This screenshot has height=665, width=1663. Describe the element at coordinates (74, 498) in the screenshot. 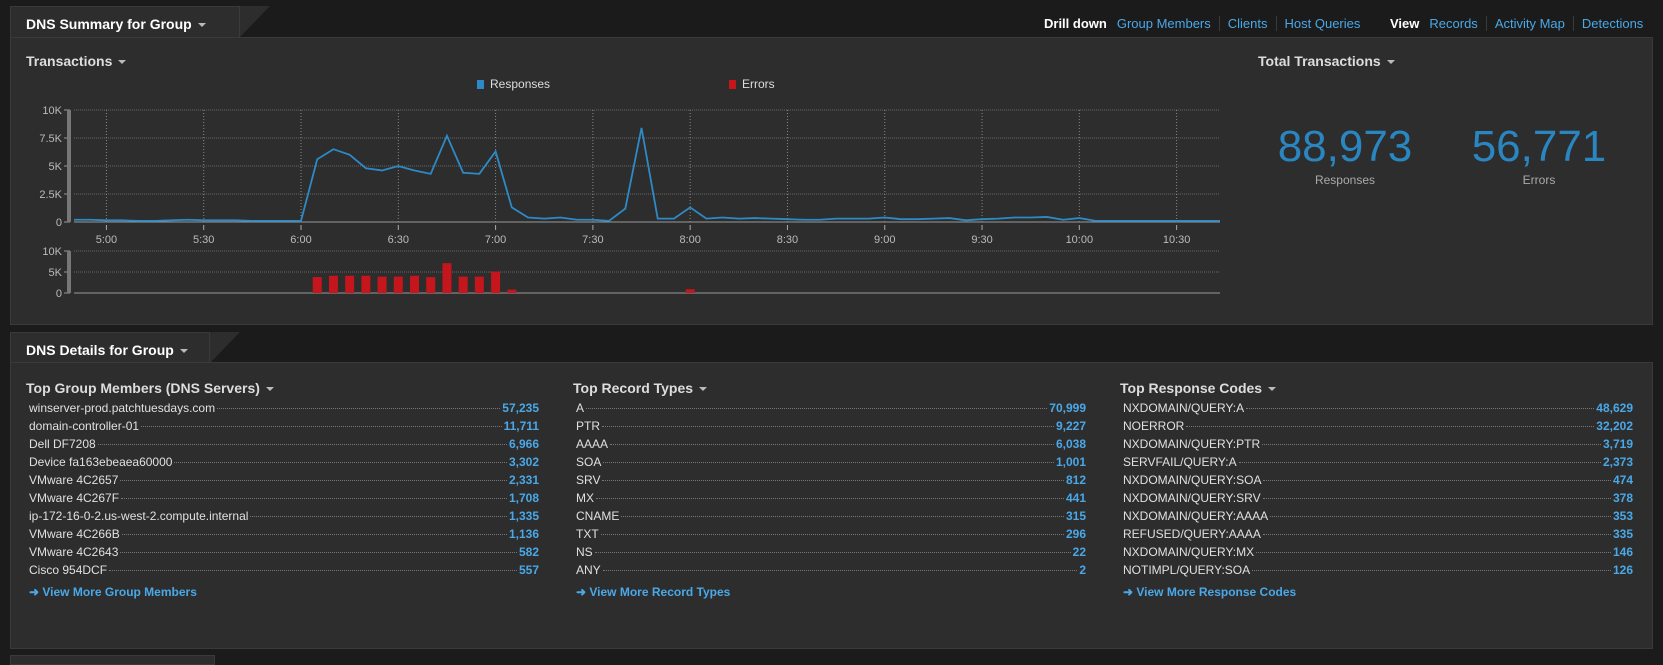

I see `item-name: VMware 4C267F` at that location.